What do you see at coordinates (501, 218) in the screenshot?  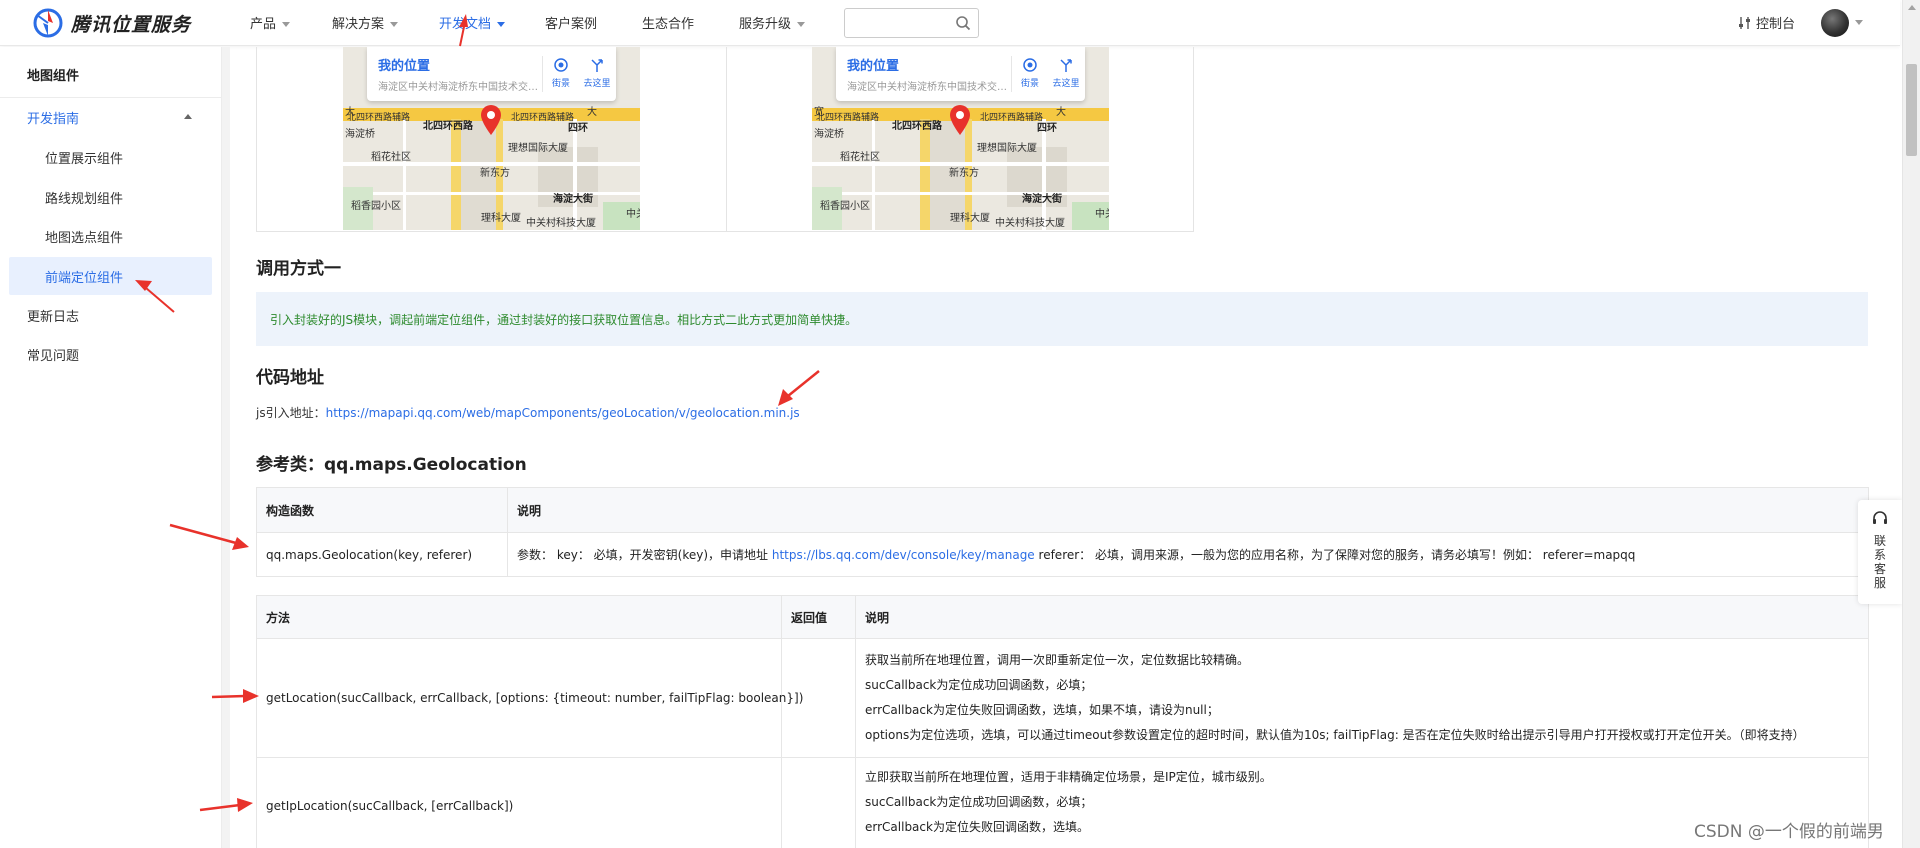 I see `map-label: 理科大厦` at bounding box center [501, 218].